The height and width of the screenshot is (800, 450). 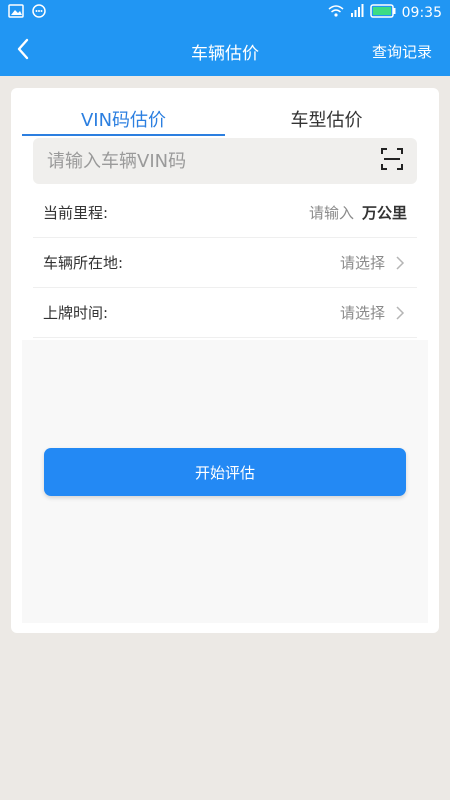 I want to click on vin-input, so click(x=212, y=161).